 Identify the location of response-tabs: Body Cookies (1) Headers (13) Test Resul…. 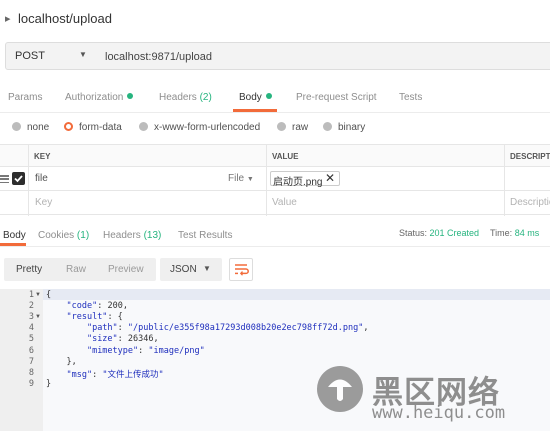
(275, 235).